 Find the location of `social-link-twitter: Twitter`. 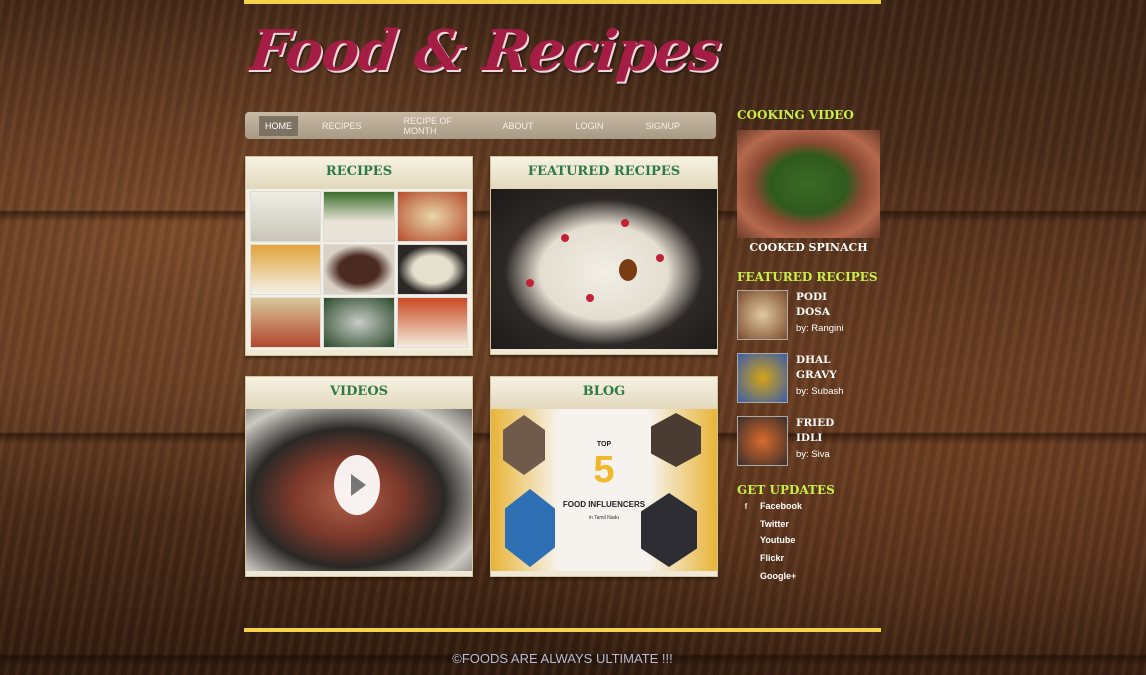

social-link-twitter: Twitter is located at coordinates (764, 523).